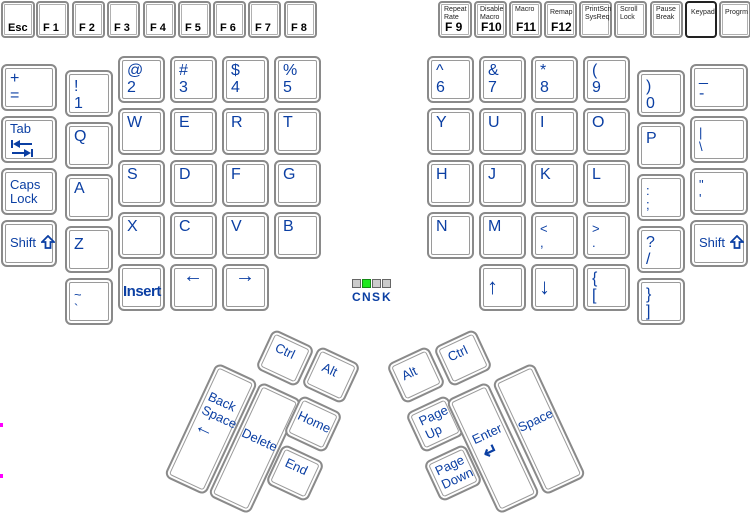 Image resolution: width=750 pixels, height=515 pixels. What do you see at coordinates (606, 287) in the screenshot?
I see `left-bracket-key: { [` at bounding box center [606, 287].